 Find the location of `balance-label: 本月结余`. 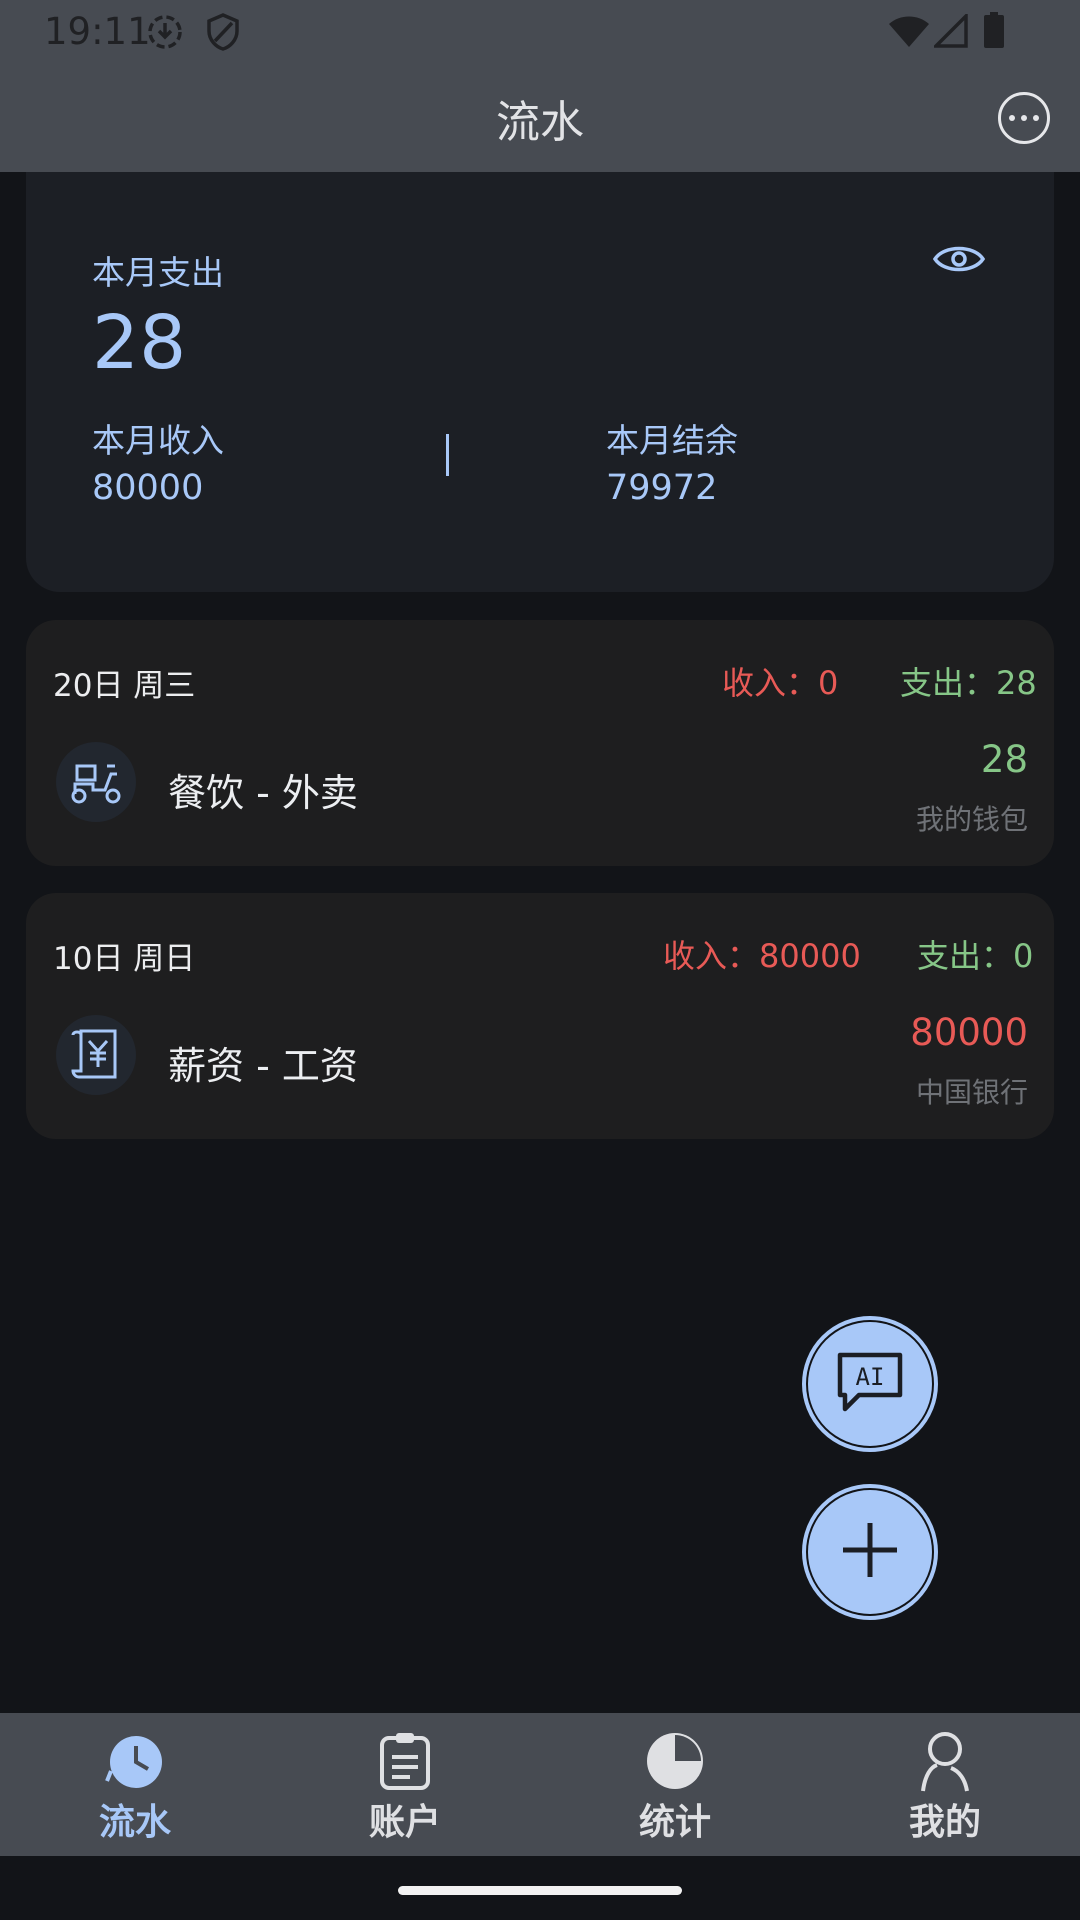

balance-label: 本月结余 is located at coordinates (672, 440).